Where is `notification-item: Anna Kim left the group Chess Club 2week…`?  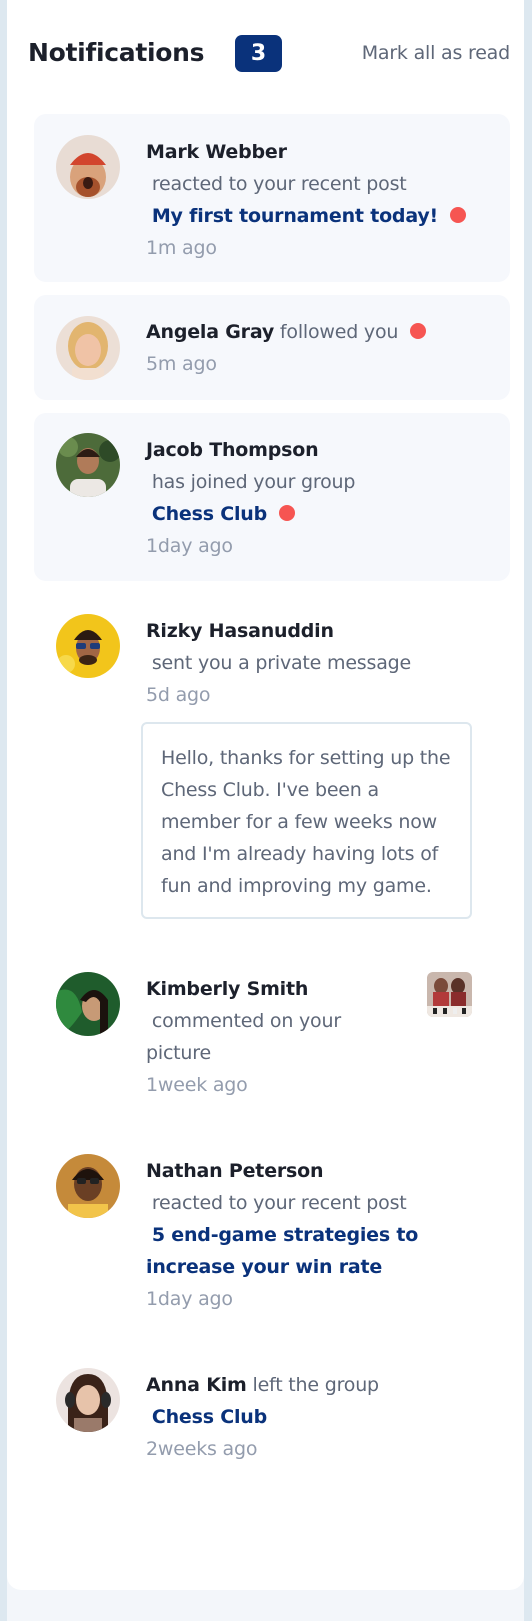
notification-item: Anna Kim left the group Chess Club 2week… is located at coordinates (272, 1408).